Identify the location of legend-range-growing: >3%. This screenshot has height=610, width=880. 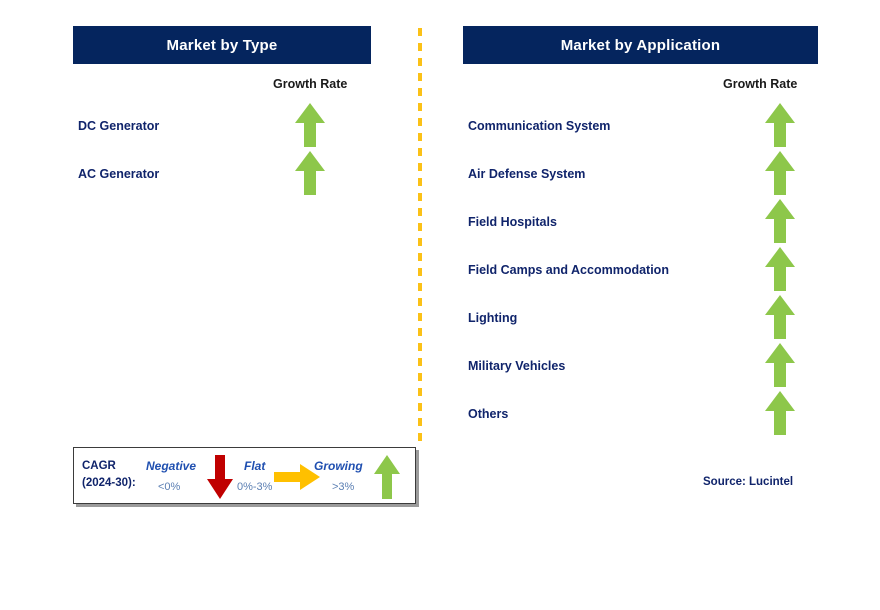
(343, 487).